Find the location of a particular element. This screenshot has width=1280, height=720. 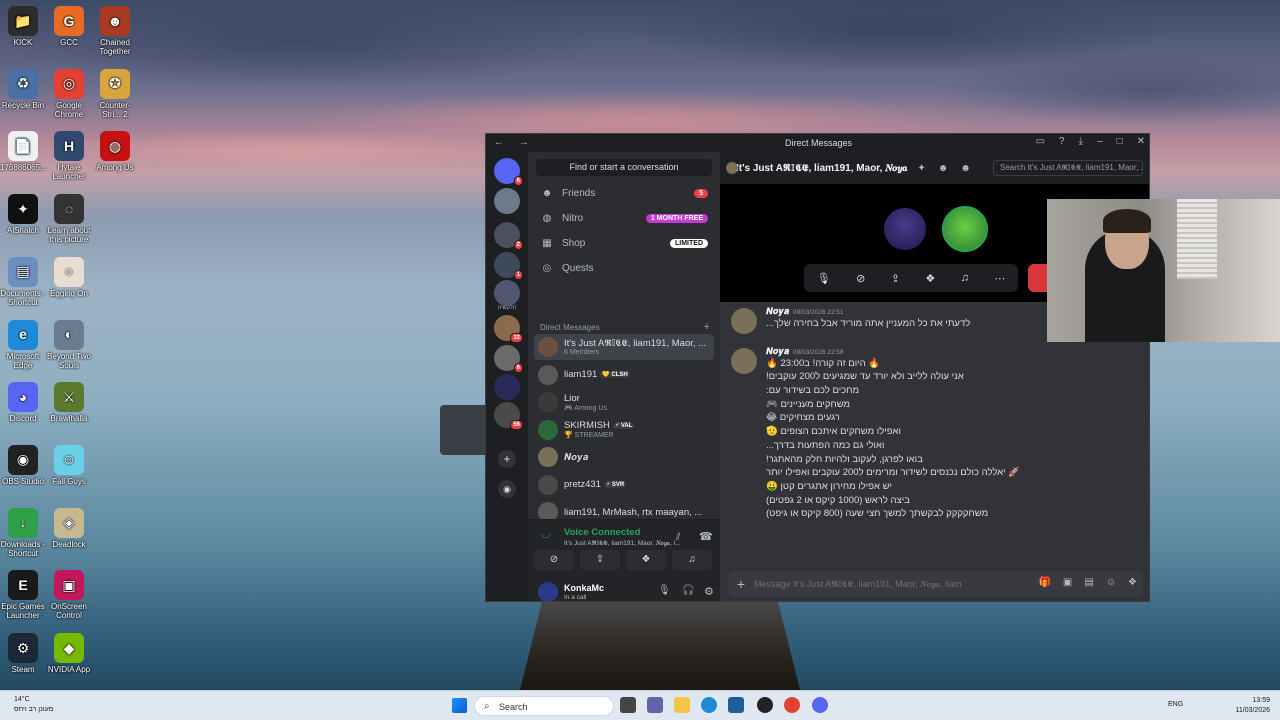

desktop-icon: ◎ Google Chrome is located at coordinates (69, 92).